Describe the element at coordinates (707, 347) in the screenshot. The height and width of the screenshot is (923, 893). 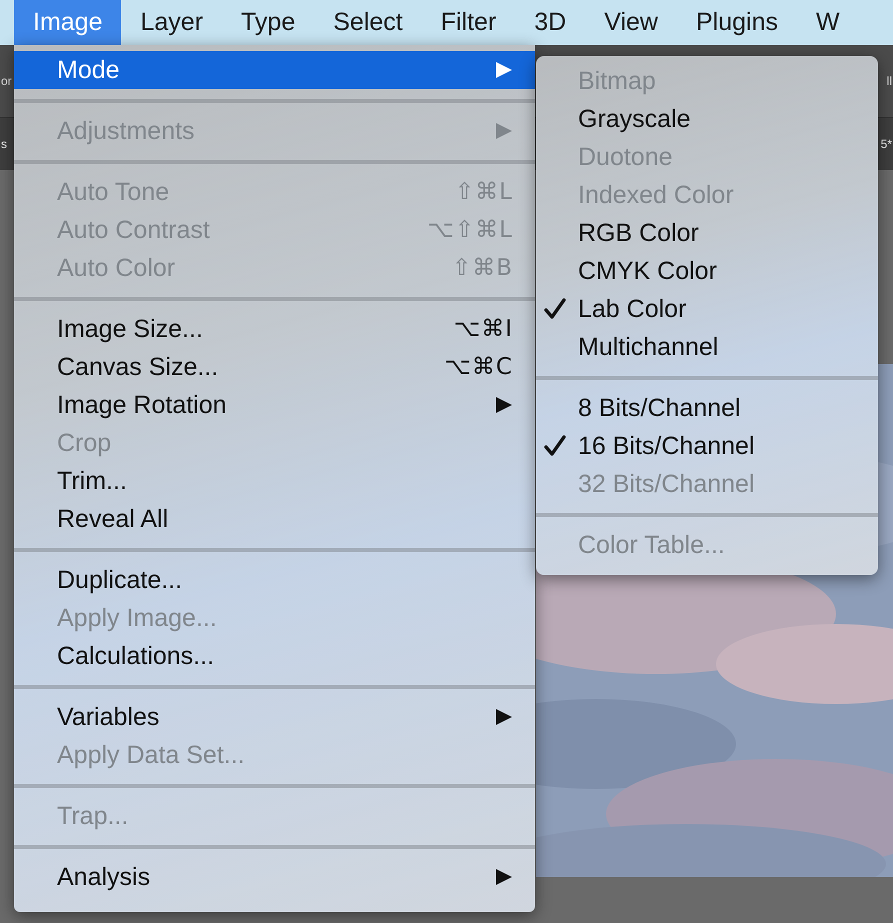
I see `menu-item: Multichannel` at that location.